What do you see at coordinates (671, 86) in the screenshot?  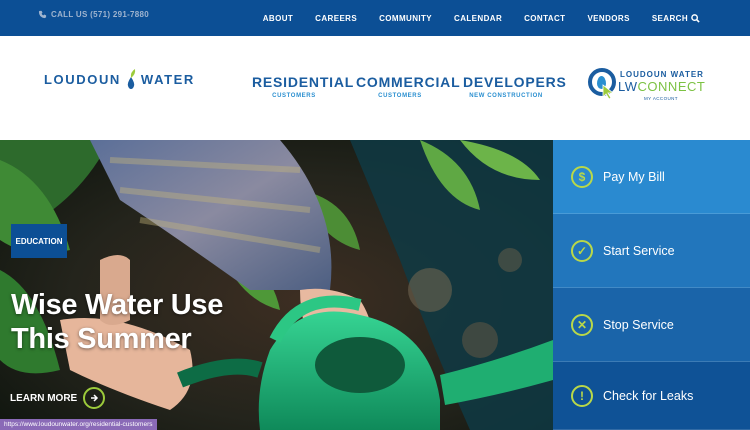 I see `lwconnect-connect: CONNECT` at bounding box center [671, 86].